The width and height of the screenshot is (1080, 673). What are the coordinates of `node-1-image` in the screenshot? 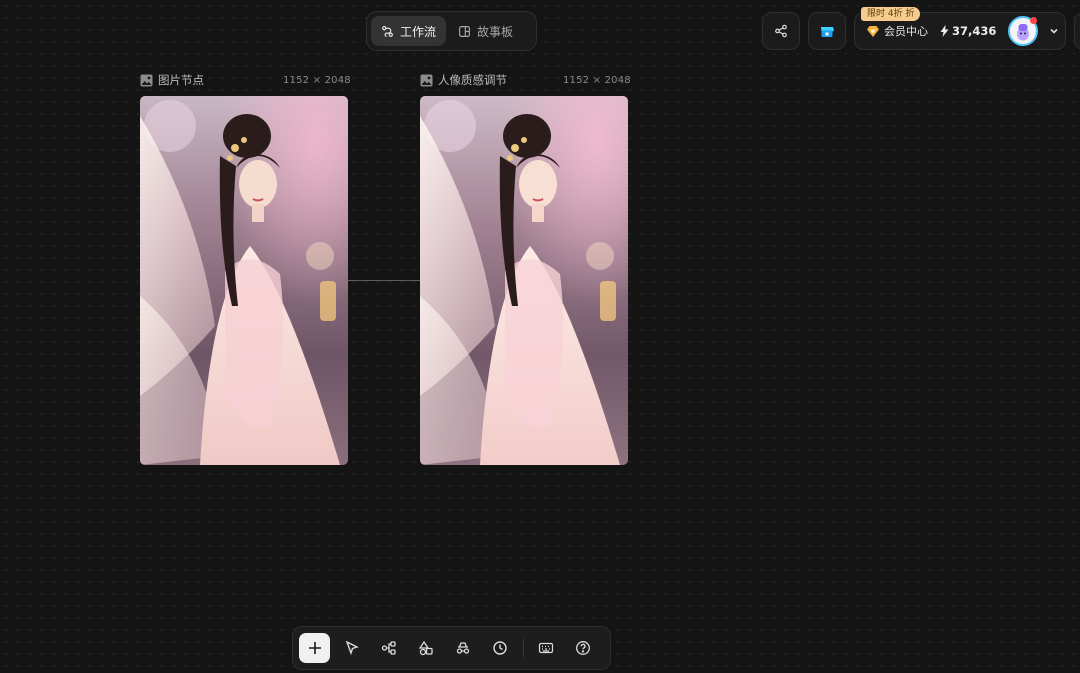 It's located at (244, 280).